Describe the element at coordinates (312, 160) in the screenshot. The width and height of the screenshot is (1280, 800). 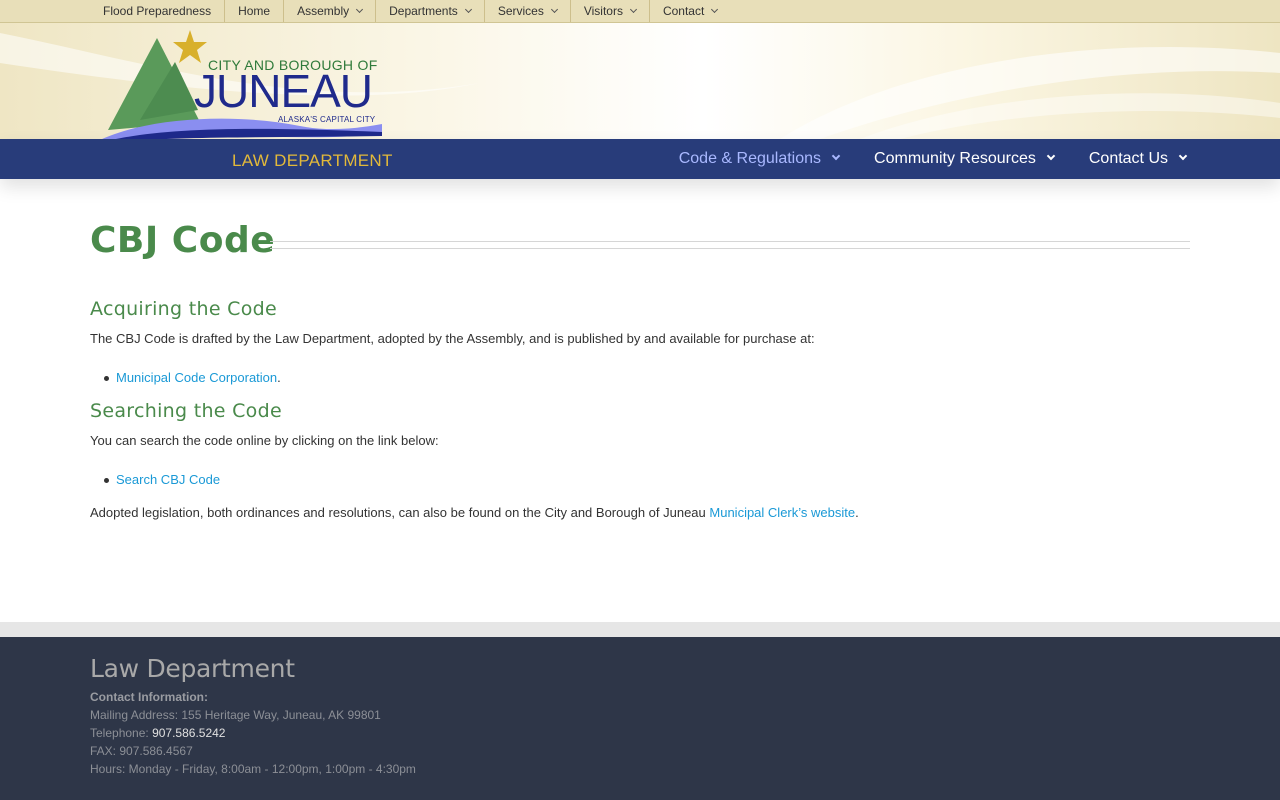
I see `logo-department-text: LAW DEPARTMENT` at that location.